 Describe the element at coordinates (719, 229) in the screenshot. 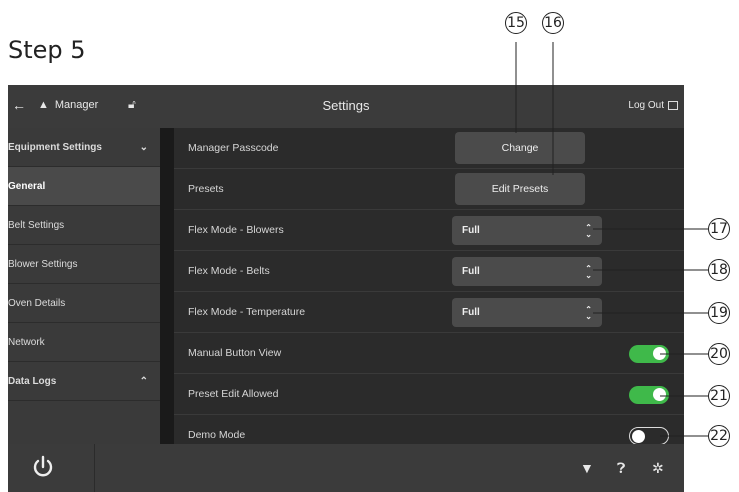

I see `callout-17: 17` at that location.